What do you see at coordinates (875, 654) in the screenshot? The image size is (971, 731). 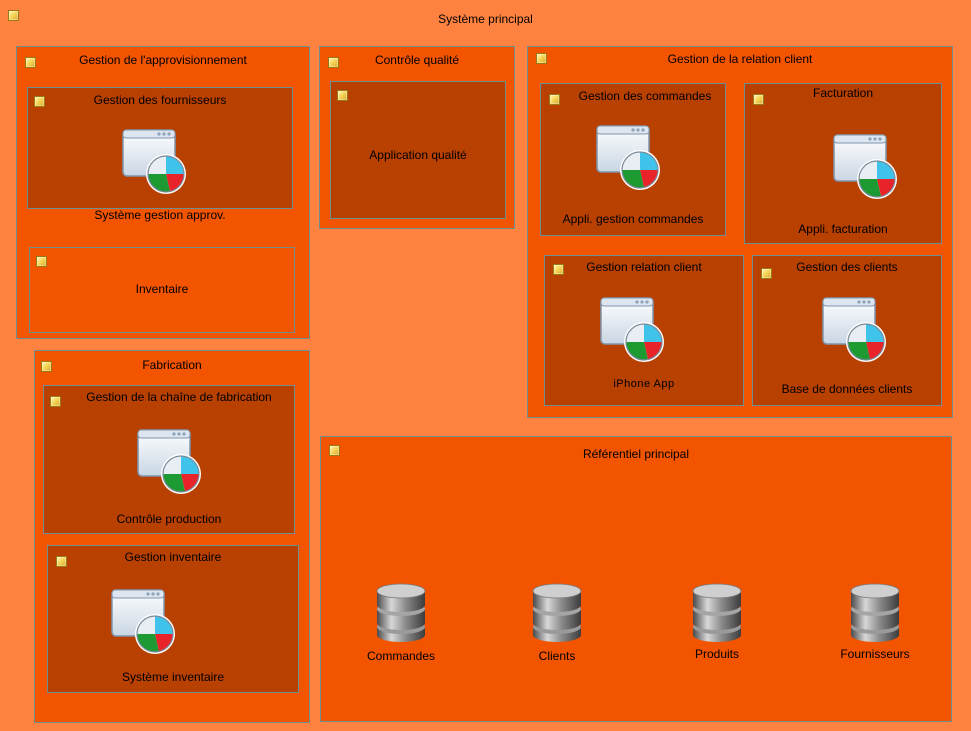 I see `database-label: Fournisseurs` at bounding box center [875, 654].